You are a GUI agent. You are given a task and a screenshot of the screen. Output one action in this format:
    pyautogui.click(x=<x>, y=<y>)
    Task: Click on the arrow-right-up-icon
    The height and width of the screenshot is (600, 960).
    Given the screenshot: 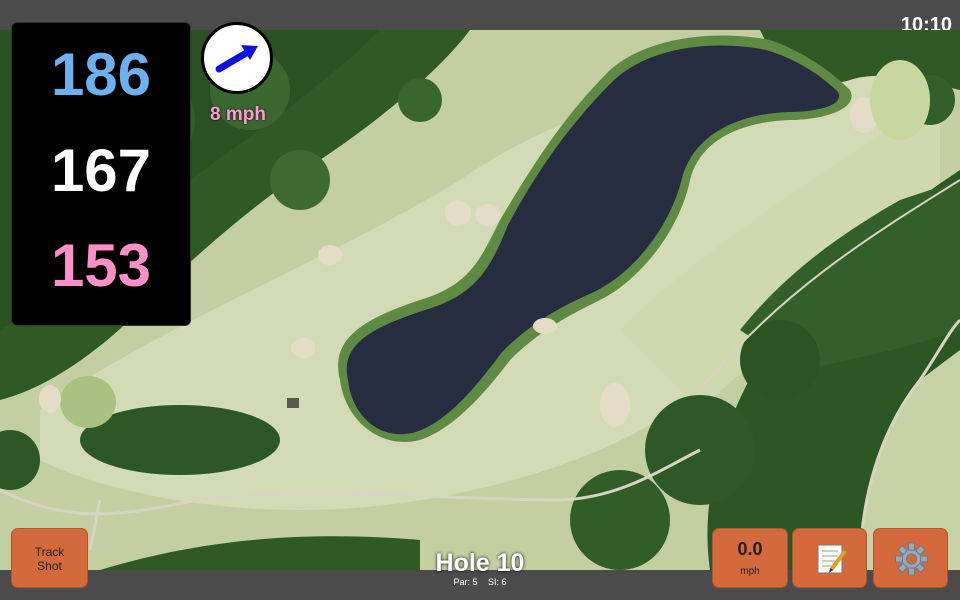 What is the action you would take?
    pyautogui.click(x=236, y=59)
    